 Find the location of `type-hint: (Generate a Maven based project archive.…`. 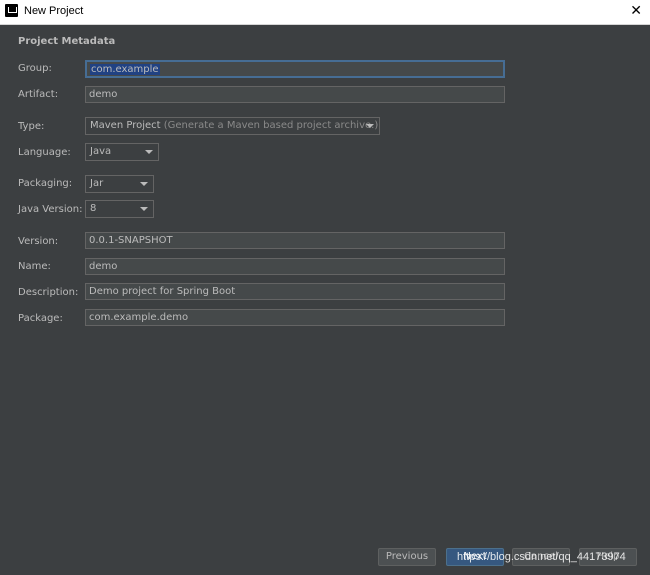

type-hint: (Generate a Maven based project archive.… is located at coordinates (271, 125).